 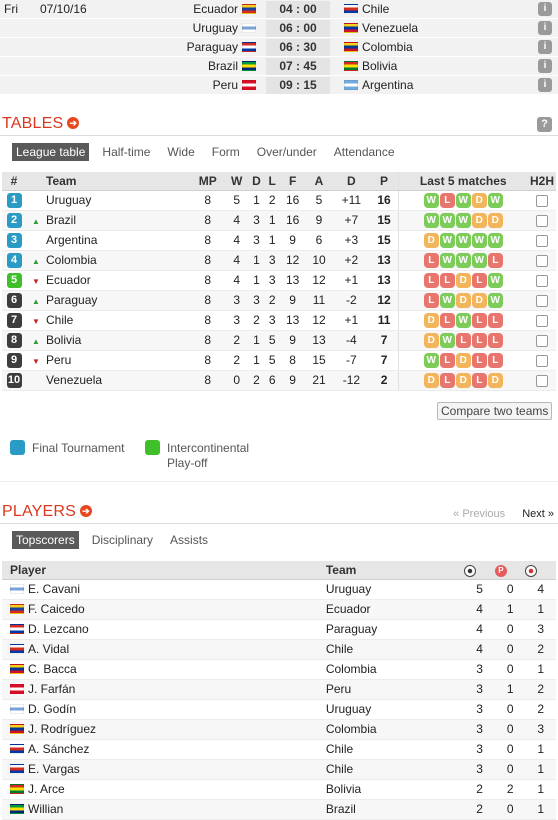 What do you see at coordinates (225, 85) in the screenshot?
I see `home-team: Peru` at bounding box center [225, 85].